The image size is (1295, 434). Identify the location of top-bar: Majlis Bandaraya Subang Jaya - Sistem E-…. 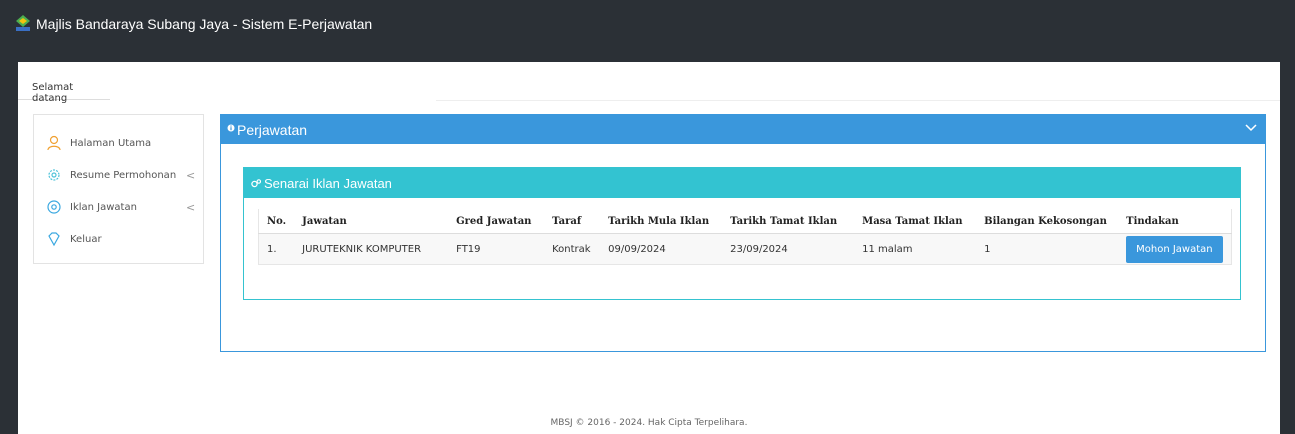
(647, 26).